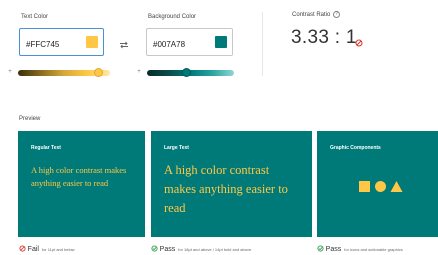 The height and width of the screenshot is (255, 438). What do you see at coordinates (364, 186) in the screenshot?
I see `square-shape-icon` at bounding box center [364, 186].